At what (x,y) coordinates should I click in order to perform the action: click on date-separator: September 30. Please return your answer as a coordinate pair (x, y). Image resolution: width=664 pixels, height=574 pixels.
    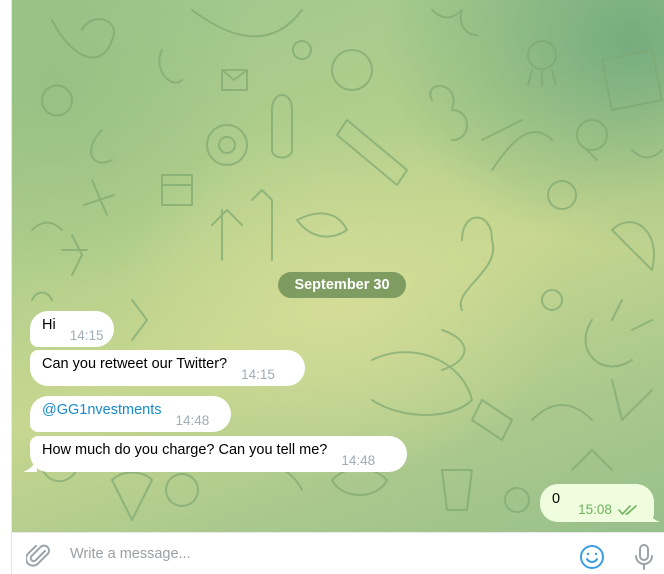
    Looking at the image, I should click on (342, 285).